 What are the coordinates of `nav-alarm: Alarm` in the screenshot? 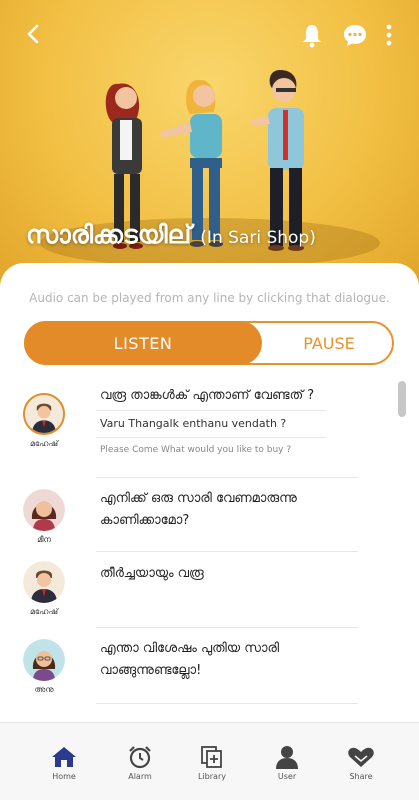 It's located at (140, 763).